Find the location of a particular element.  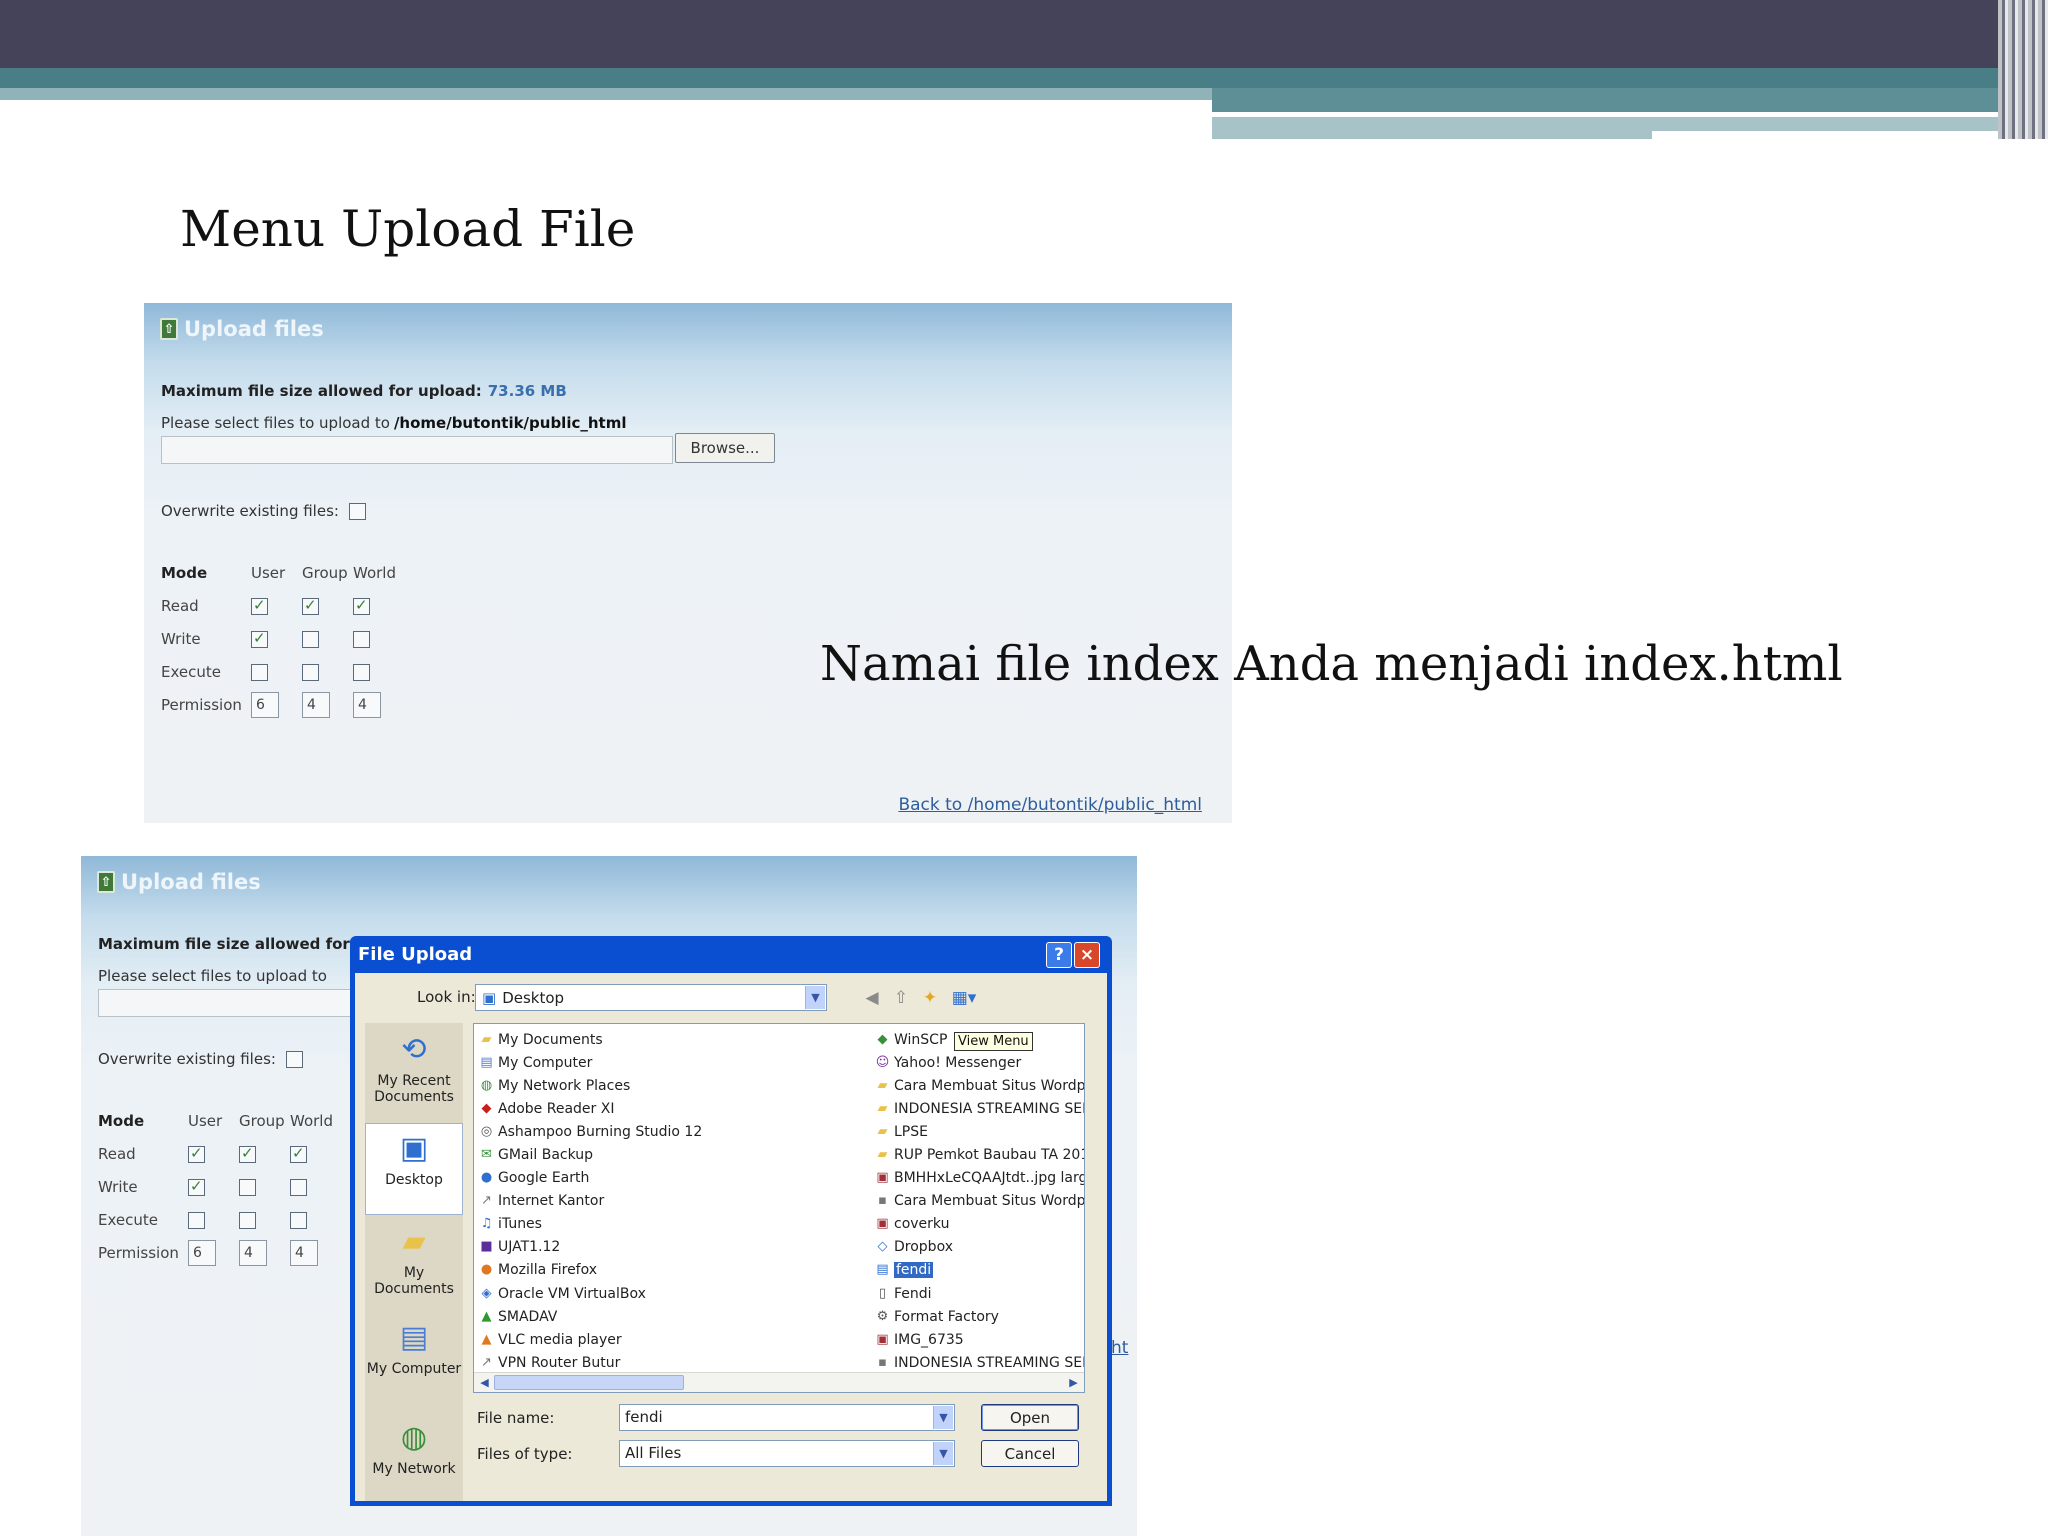

list-item: ● Mozilla Firefox is located at coordinates (590, 1270).